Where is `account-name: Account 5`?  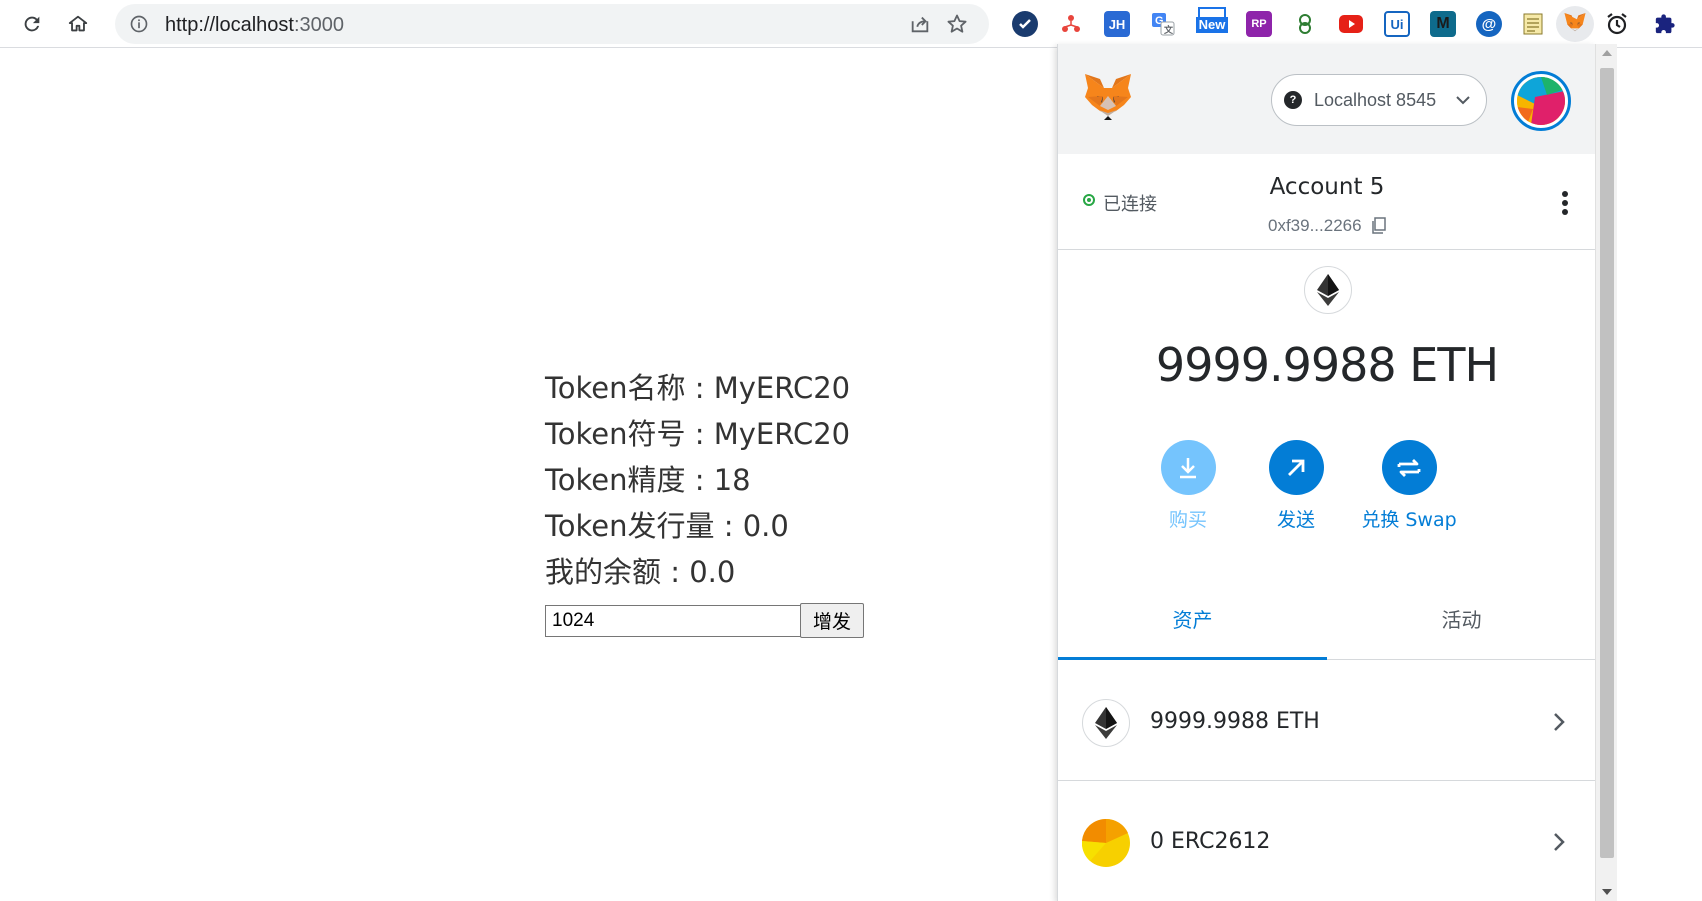 account-name: Account 5 is located at coordinates (1327, 187).